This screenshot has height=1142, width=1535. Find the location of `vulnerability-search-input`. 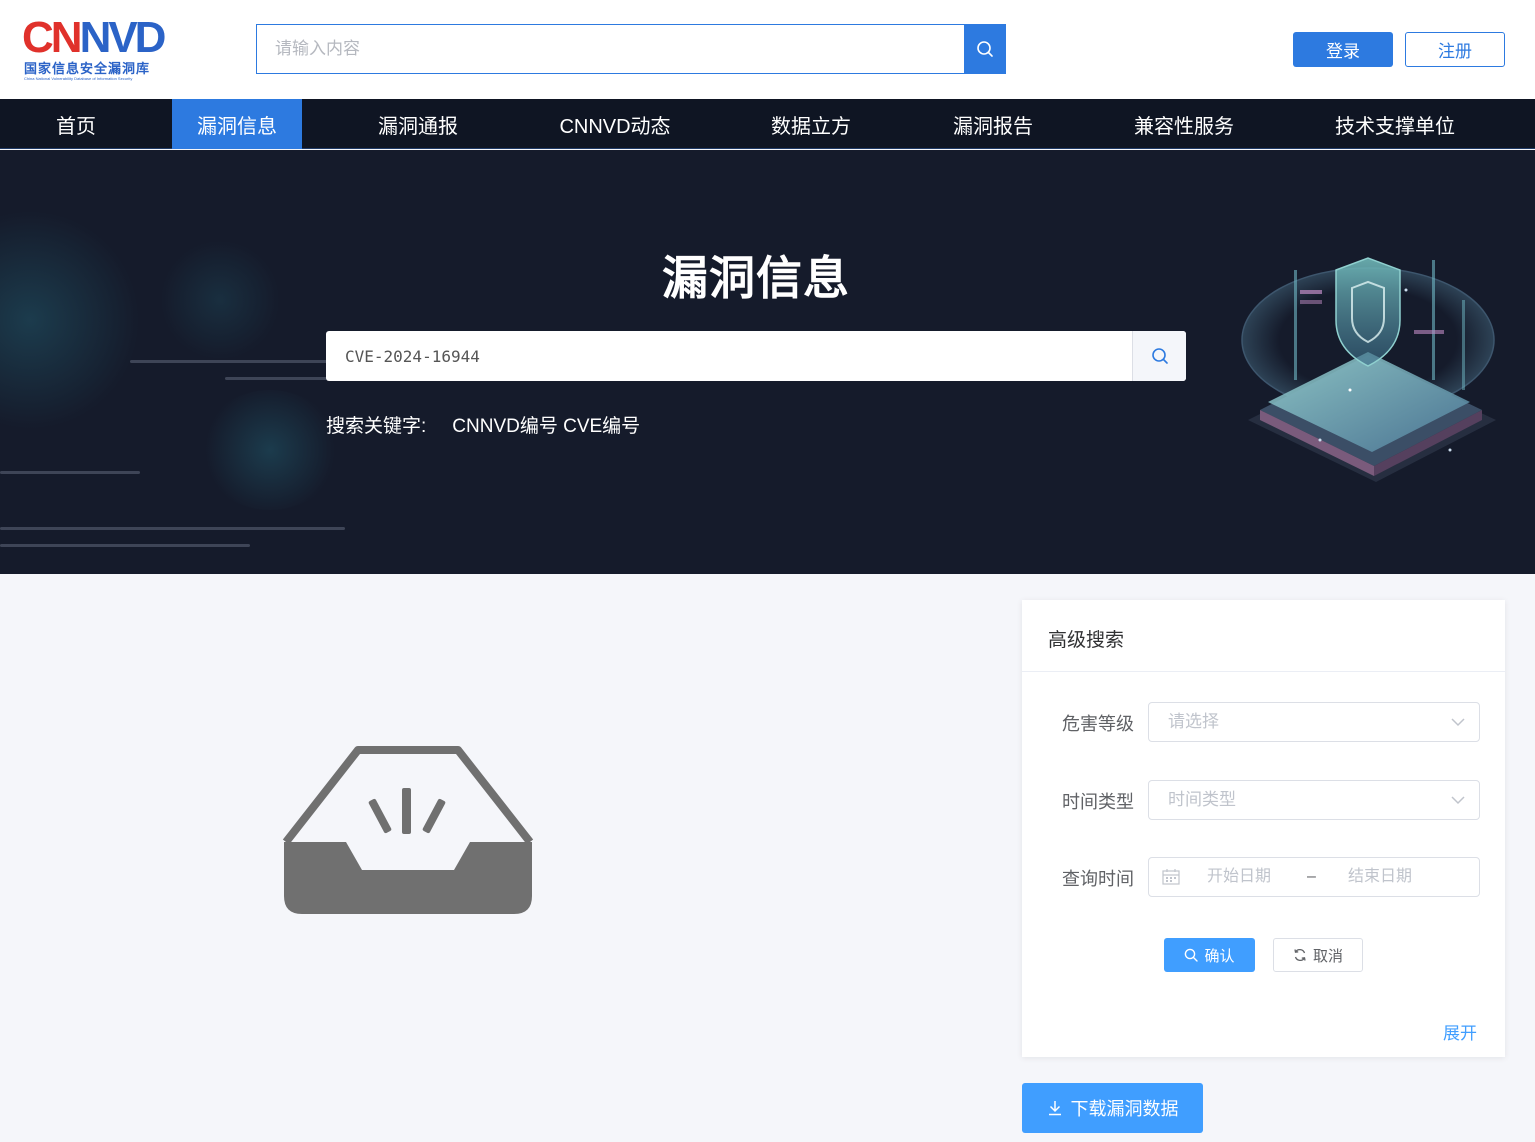

vulnerability-search-input is located at coordinates (729, 356).